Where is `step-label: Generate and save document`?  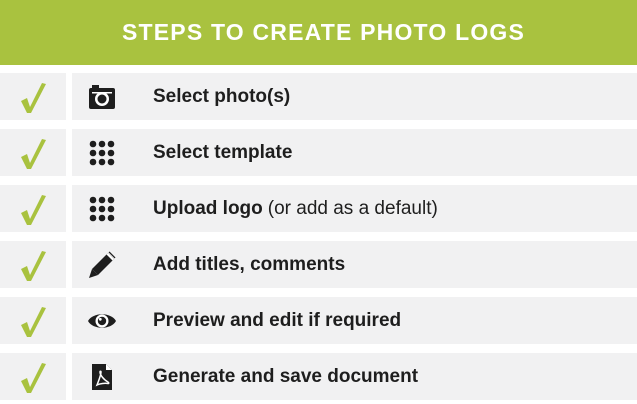
step-label: Generate and save document is located at coordinates (285, 376).